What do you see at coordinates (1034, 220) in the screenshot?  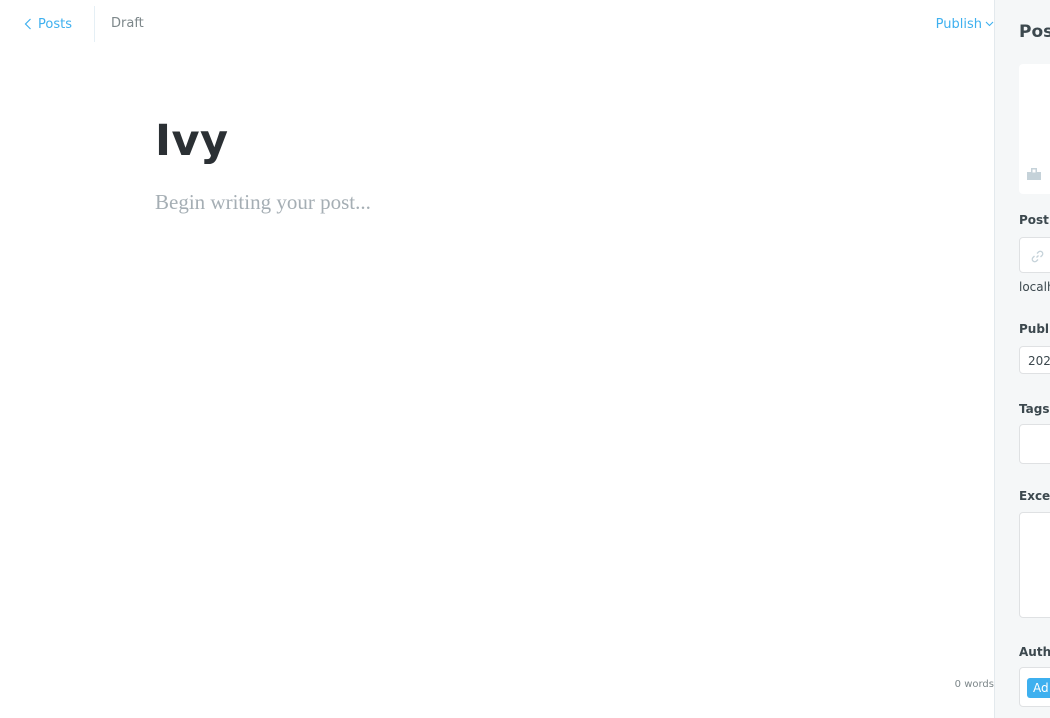 I see `post-url-label: Post` at bounding box center [1034, 220].